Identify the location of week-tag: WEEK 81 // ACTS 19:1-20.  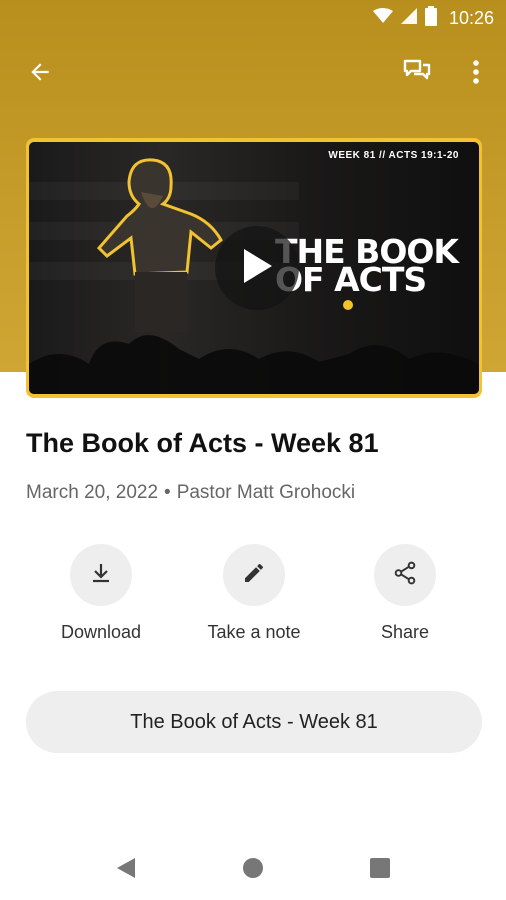
(393, 155).